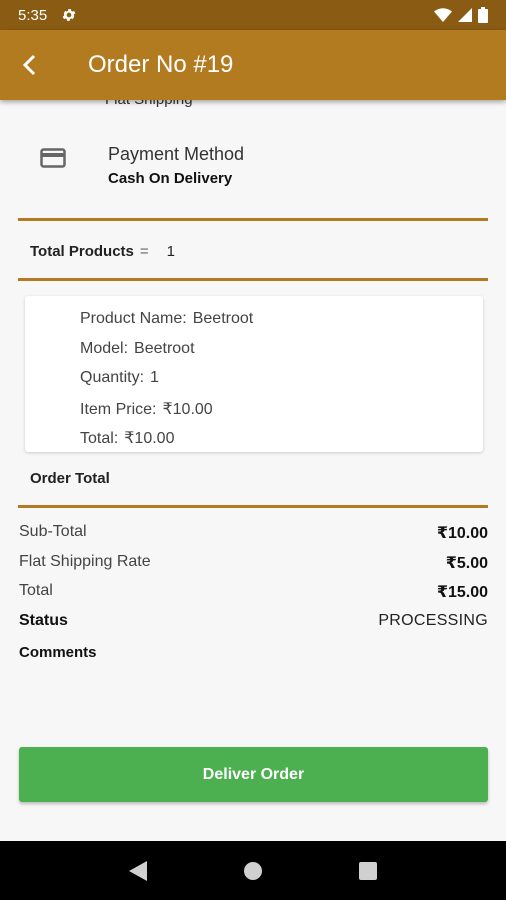  Describe the element at coordinates (82, 251) in the screenshot. I see `total-products-label: Total Products` at that location.